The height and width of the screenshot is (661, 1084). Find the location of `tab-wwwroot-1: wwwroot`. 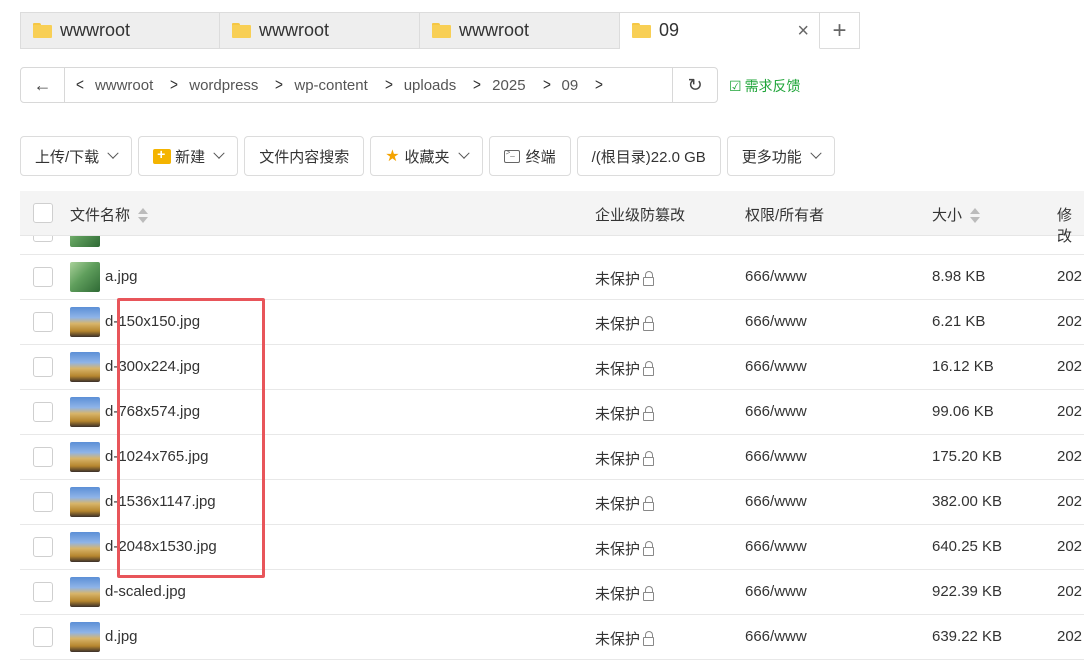

tab-wwwroot-1: wwwroot is located at coordinates (120, 30).